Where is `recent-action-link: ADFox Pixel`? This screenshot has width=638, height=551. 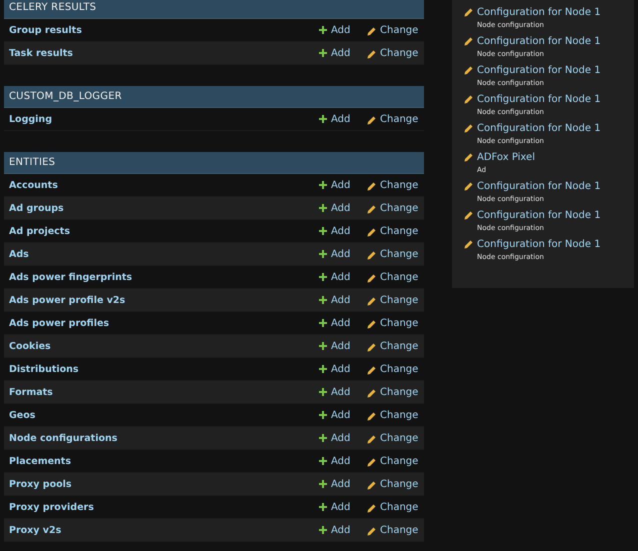 recent-action-link: ADFox Pixel is located at coordinates (506, 158).